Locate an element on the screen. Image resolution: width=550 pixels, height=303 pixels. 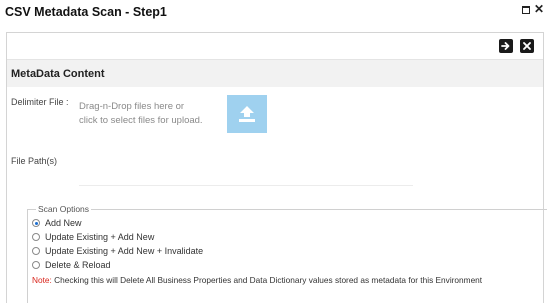
next-button is located at coordinates (506, 46).